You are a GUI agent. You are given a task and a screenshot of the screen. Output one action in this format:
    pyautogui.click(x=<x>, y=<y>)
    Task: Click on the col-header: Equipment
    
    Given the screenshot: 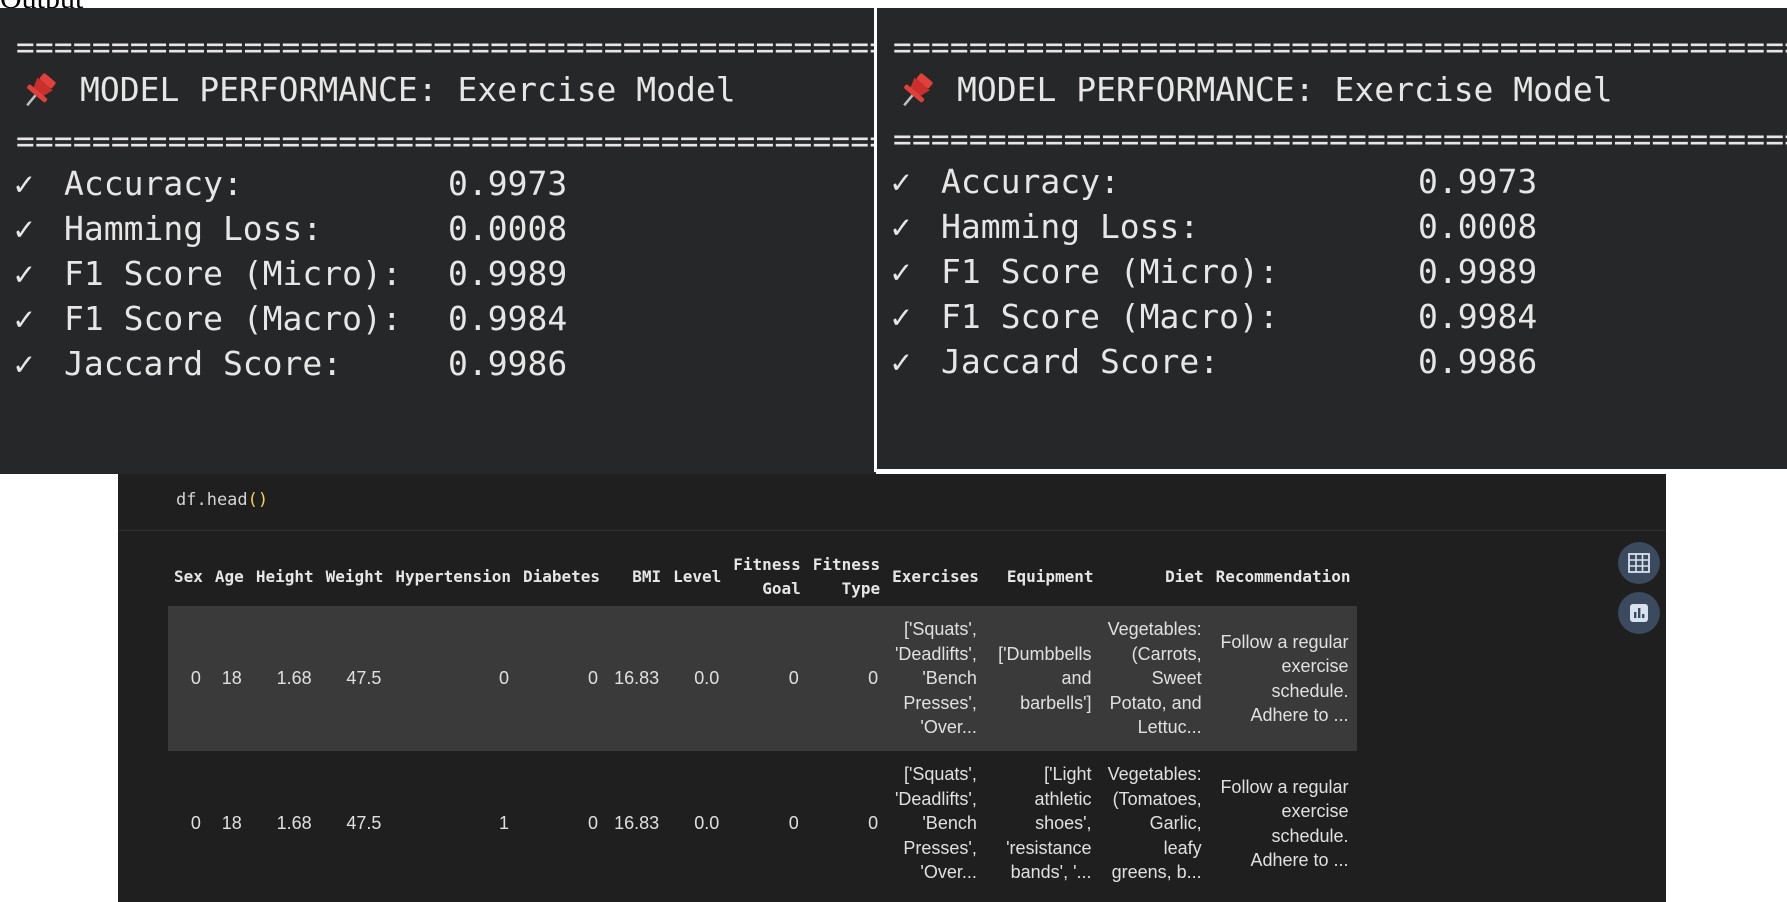 What is the action you would take?
    pyautogui.click(x=1050, y=576)
    